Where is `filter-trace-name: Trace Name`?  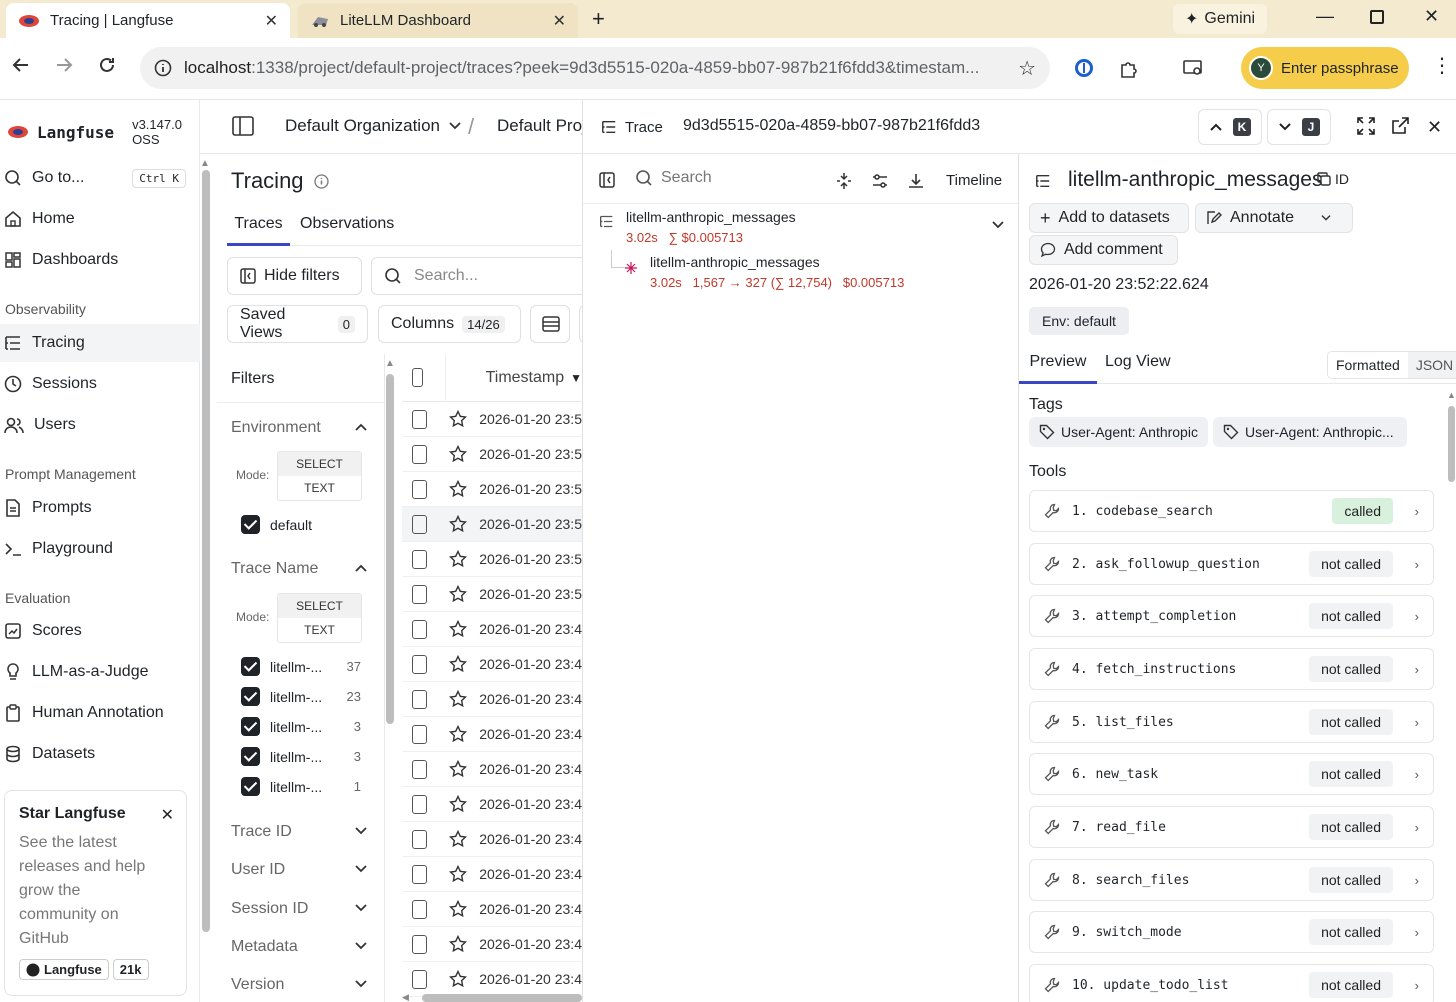 filter-trace-name: Trace Name is located at coordinates (274, 569).